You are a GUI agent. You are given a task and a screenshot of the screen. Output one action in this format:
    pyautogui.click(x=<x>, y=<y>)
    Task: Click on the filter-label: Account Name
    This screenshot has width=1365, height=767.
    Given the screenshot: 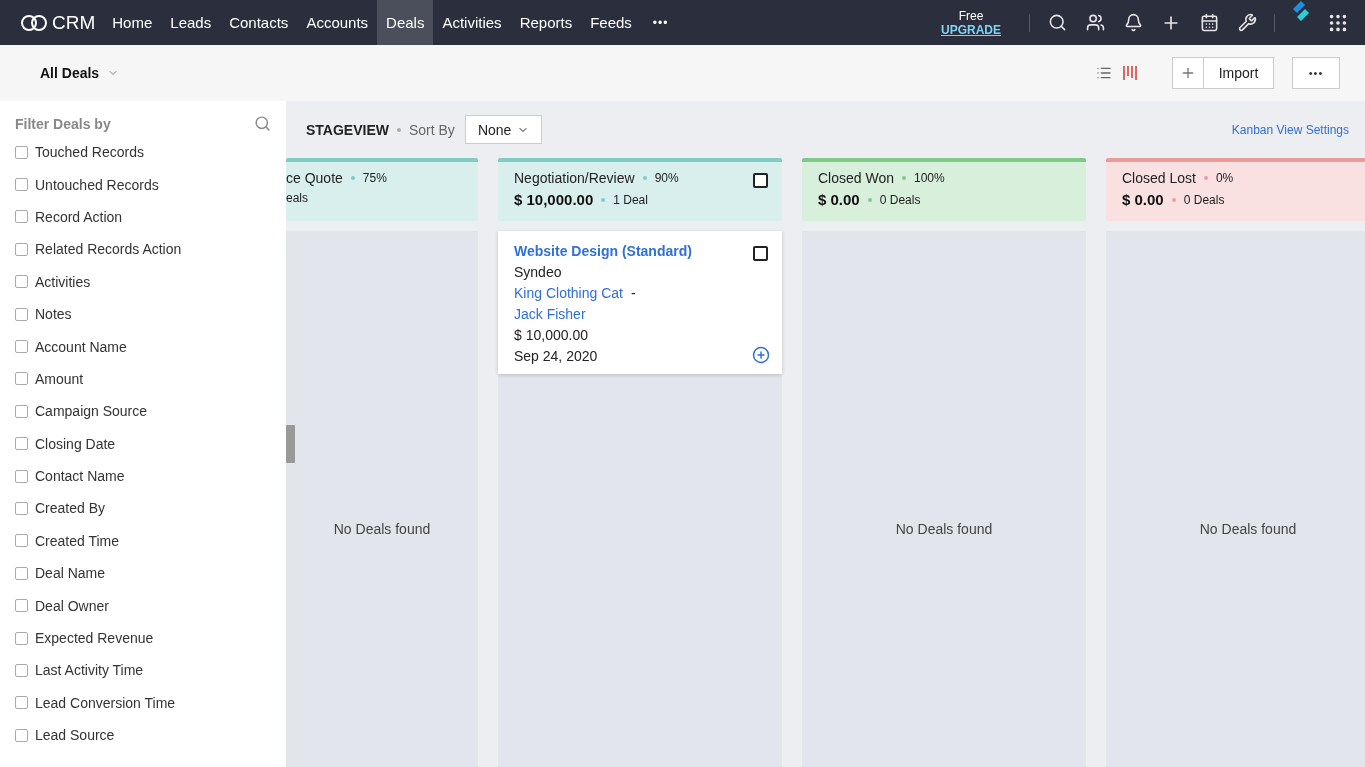 What is the action you would take?
    pyautogui.click(x=81, y=346)
    